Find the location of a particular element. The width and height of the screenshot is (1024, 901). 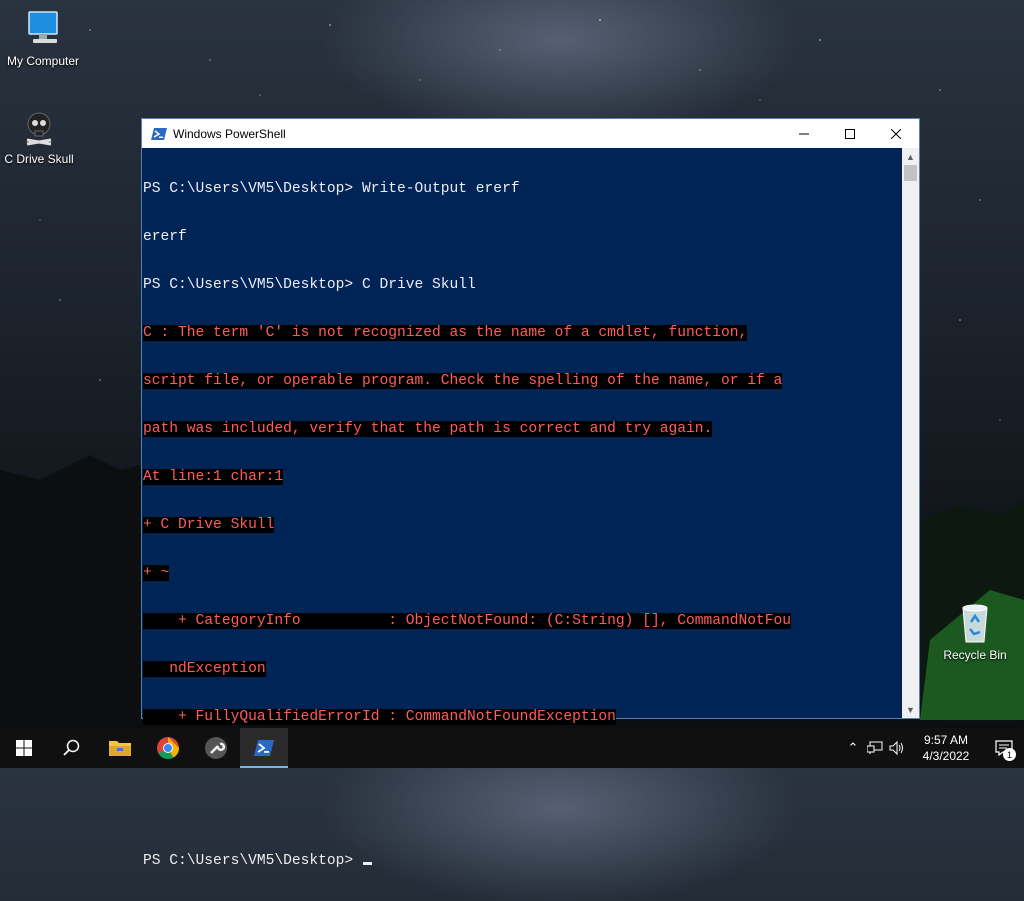

minimize-icon is located at coordinates (804, 133).